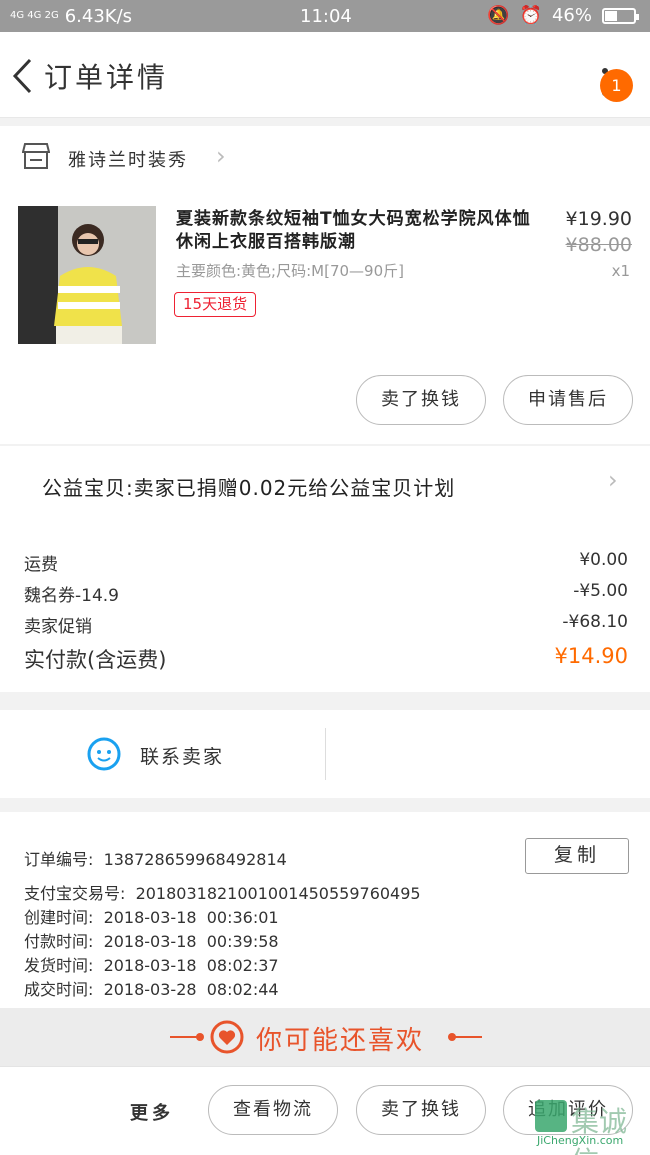  Describe the element at coordinates (41, 565) in the screenshot. I see `fee-label: 运费` at that location.